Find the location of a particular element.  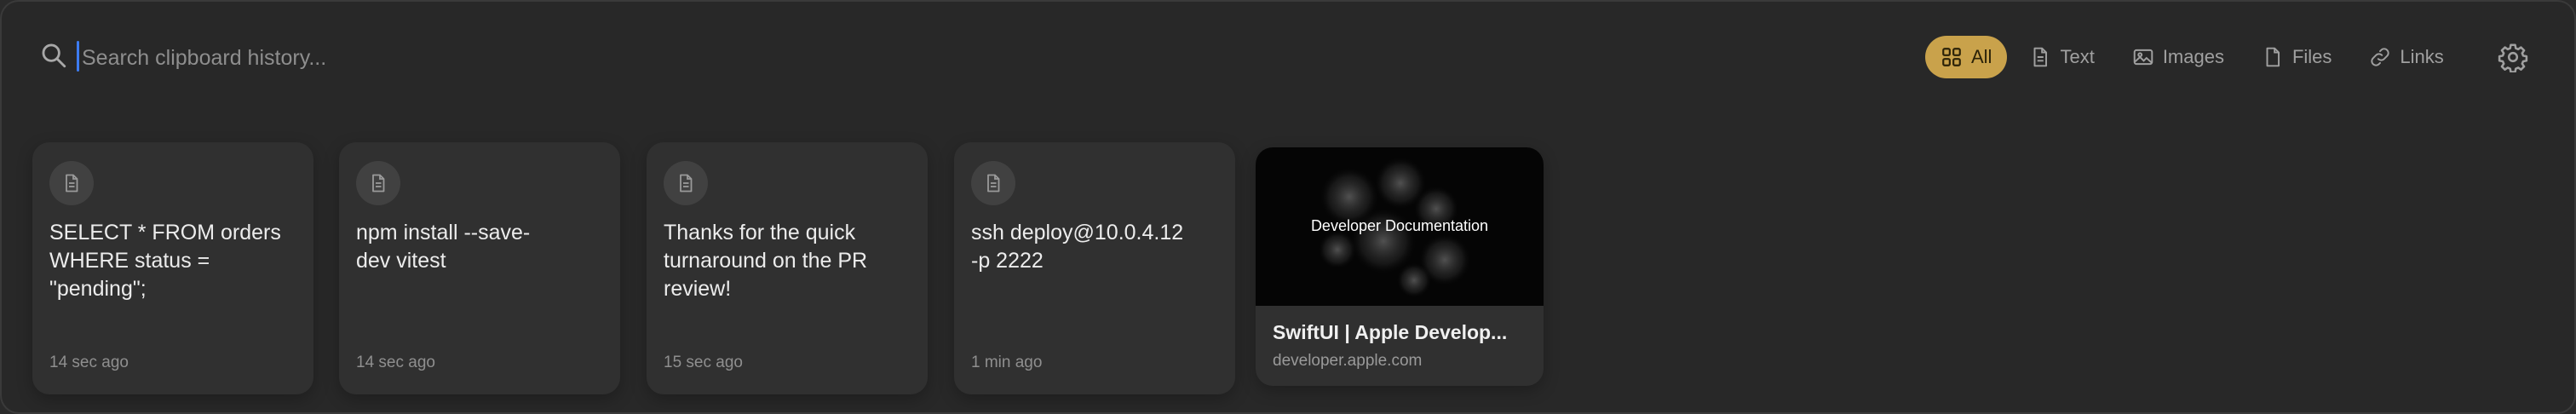

filter-links: Links is located at coordinates (2406, 57).